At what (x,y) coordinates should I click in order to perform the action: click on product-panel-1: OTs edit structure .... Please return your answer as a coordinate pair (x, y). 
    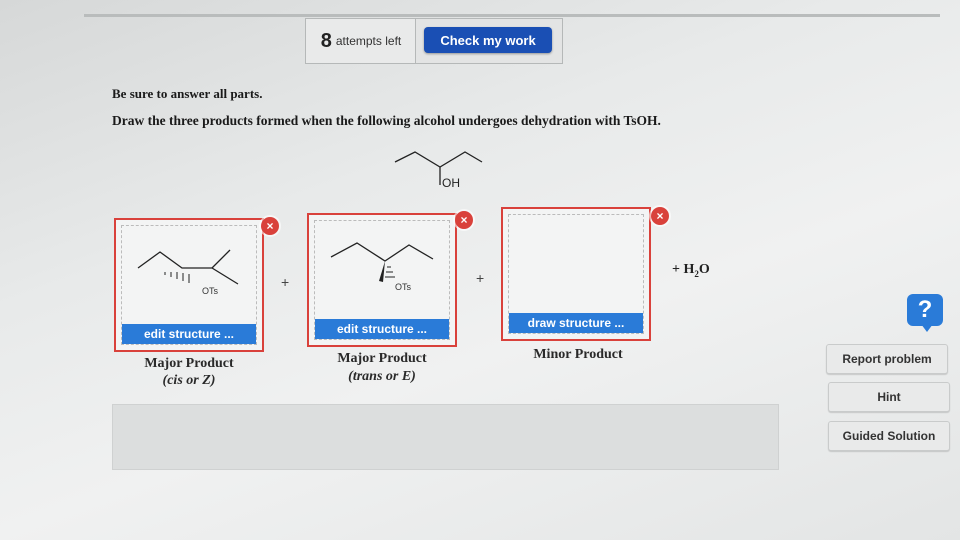
    Looking at the image, I should click on (189, 285).